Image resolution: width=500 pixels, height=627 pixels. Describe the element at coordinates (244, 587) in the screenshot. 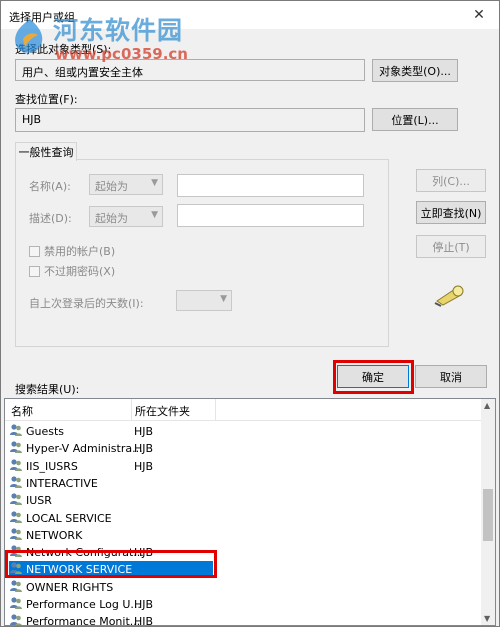

I see `table-row: OWNER RIGHTS` at that location.